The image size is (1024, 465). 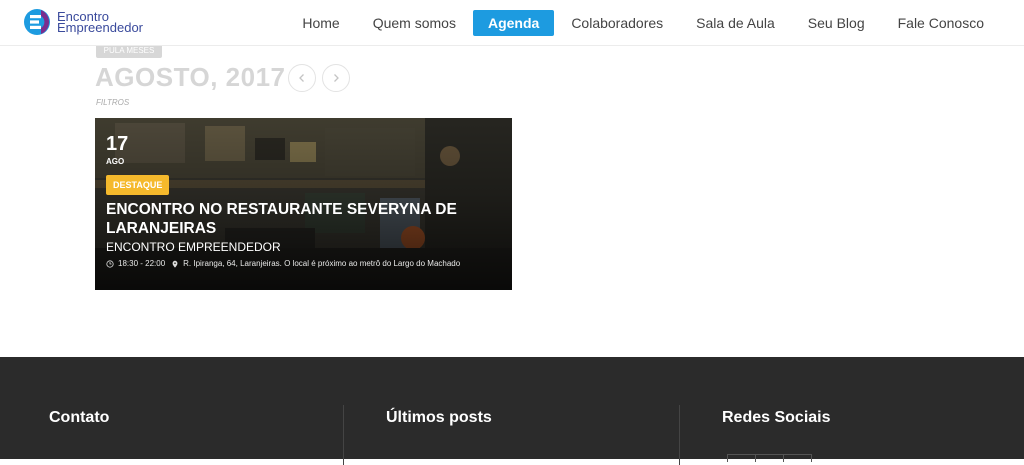 I want to click on footer-contato-heading: Contato, so click(x=79, y=417).